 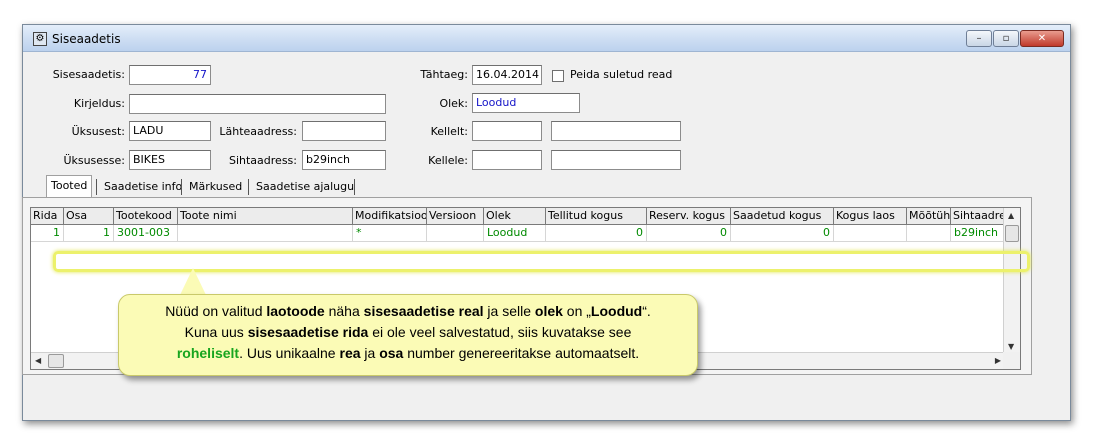 I want to click on col-header-versioon: Versioon, so click(x=455, y=216).